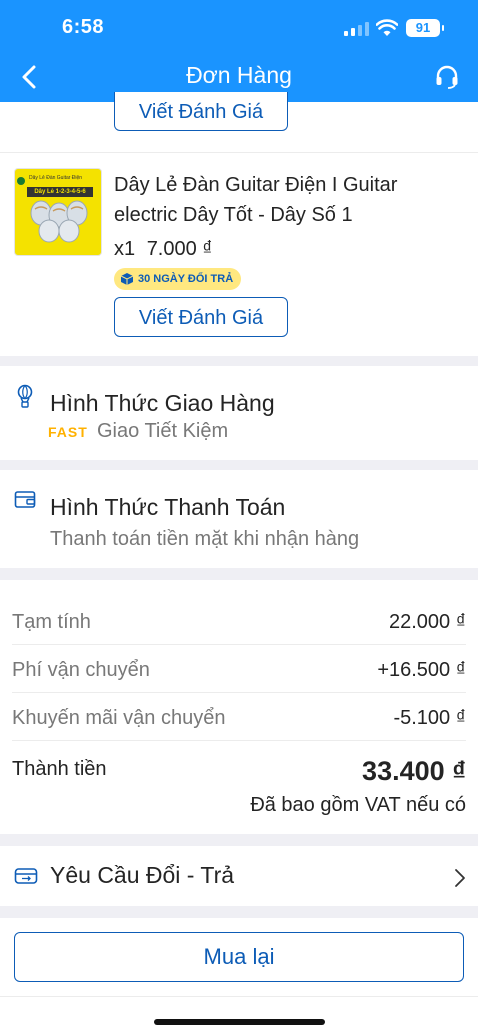  I want to click on shipping-fee-row: Phí vận chuyển +16.500 ₫, so click(239, 669).